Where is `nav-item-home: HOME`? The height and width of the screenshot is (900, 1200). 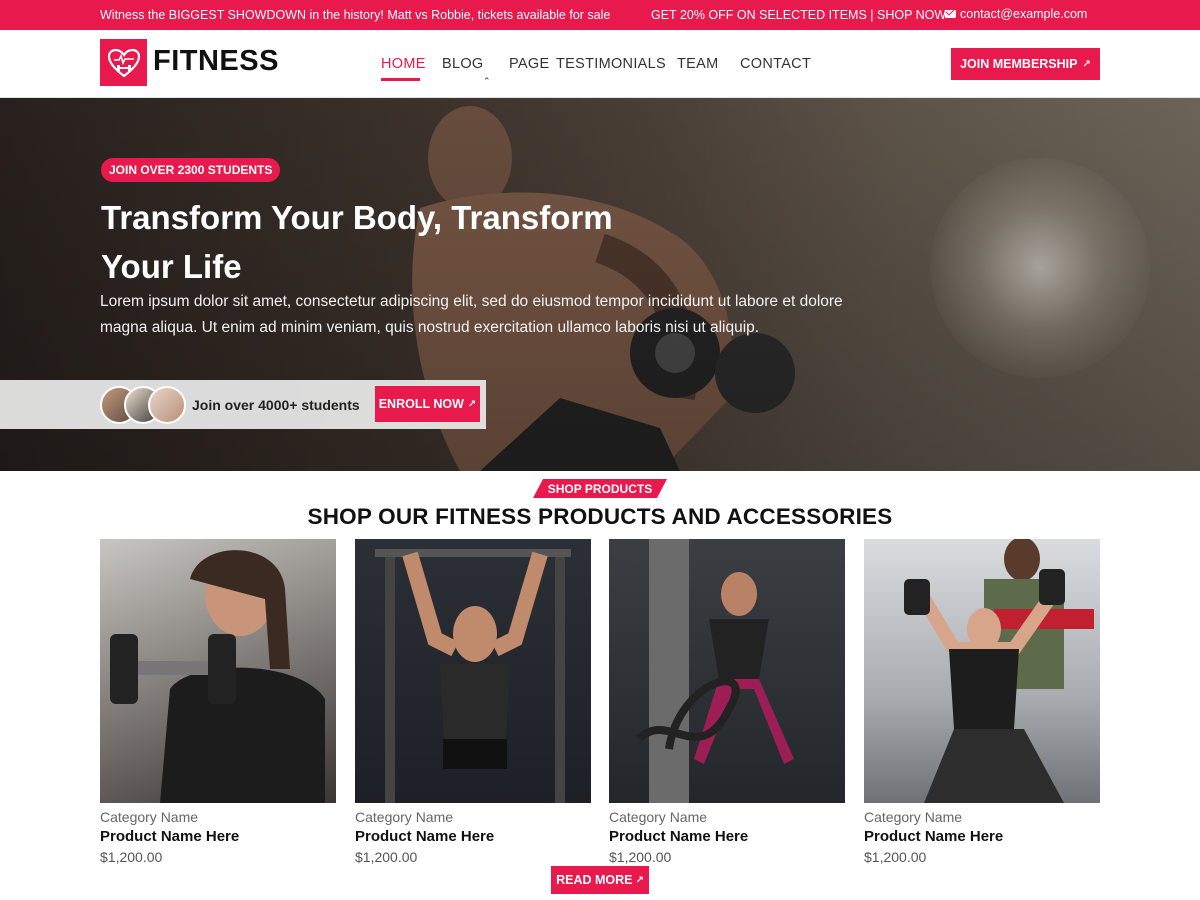
nav-item-home: HOME is located at coordinates (403, 64).